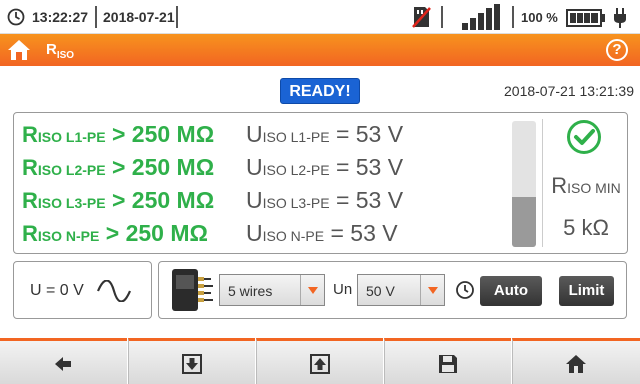  Describe the element at coordinates (192, 290) in the screenshot. I see `meter-adapter-icon` at that location.